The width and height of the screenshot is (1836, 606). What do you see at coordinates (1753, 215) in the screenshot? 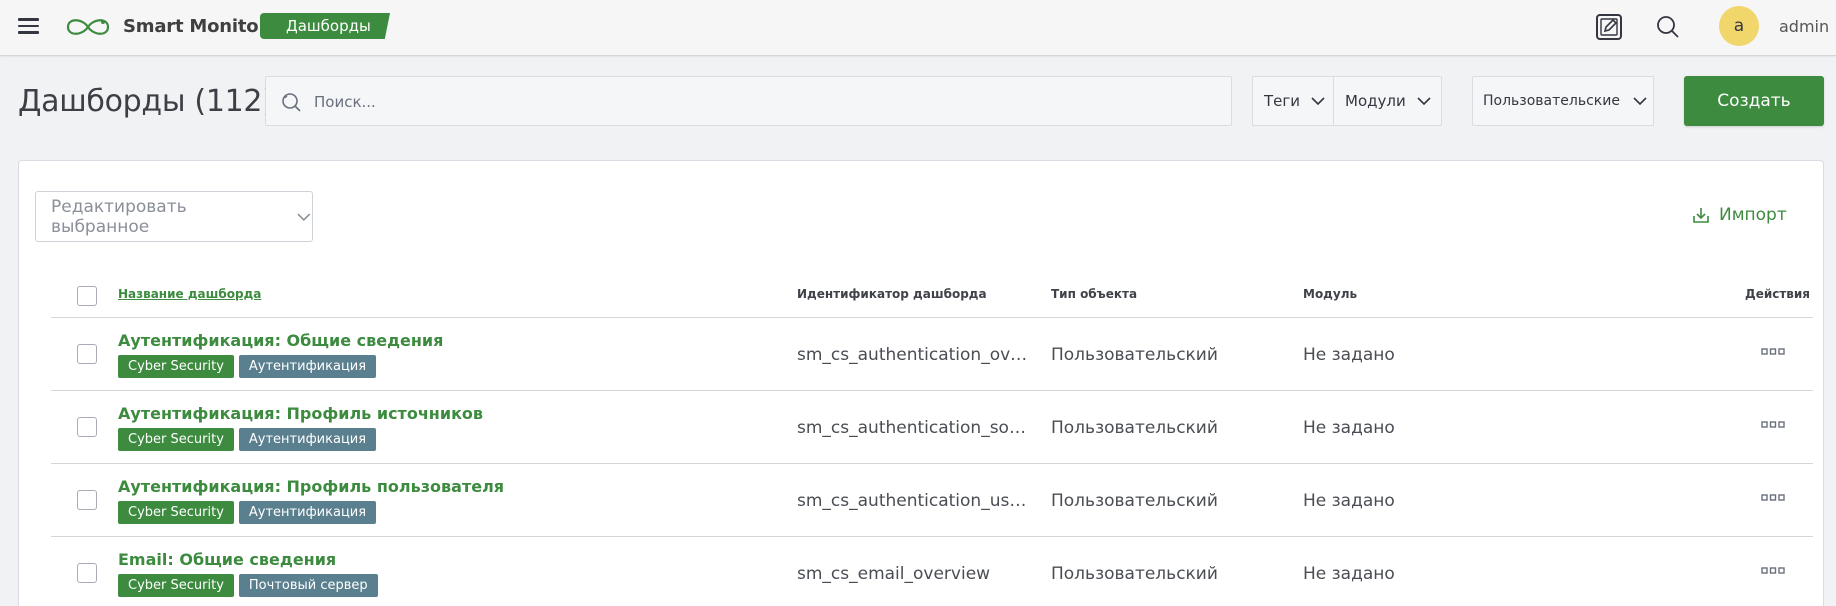
I see `import-label: Импорт` at bounding box center [1753, 215].